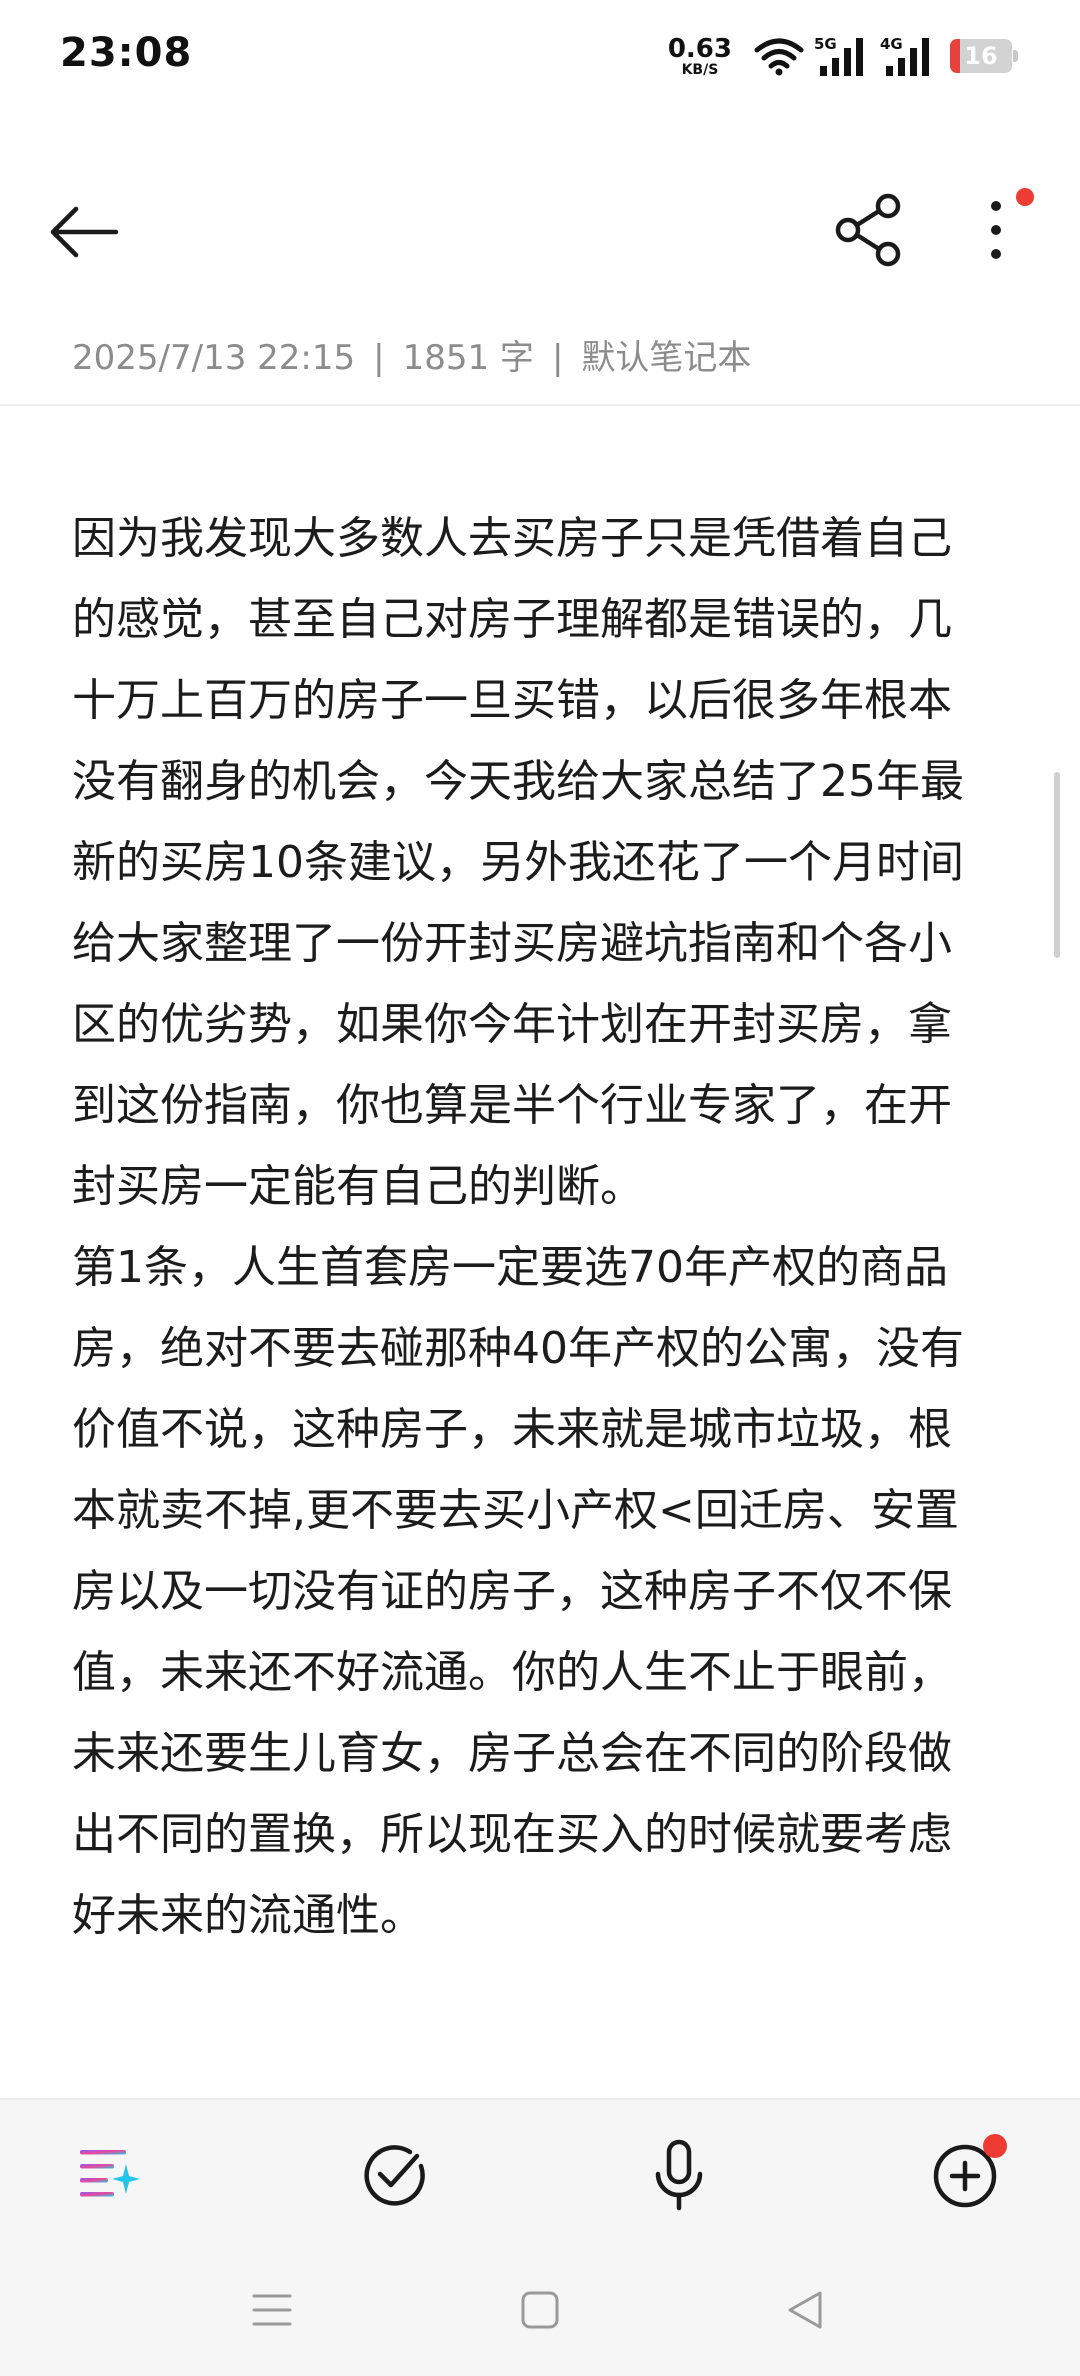 Image resolution: width=1080 pixels, height=2376 pixels. Describe the element at coordinates (468, 358) in the screenshot. I see `note-word-count: 1851 字` at that location.